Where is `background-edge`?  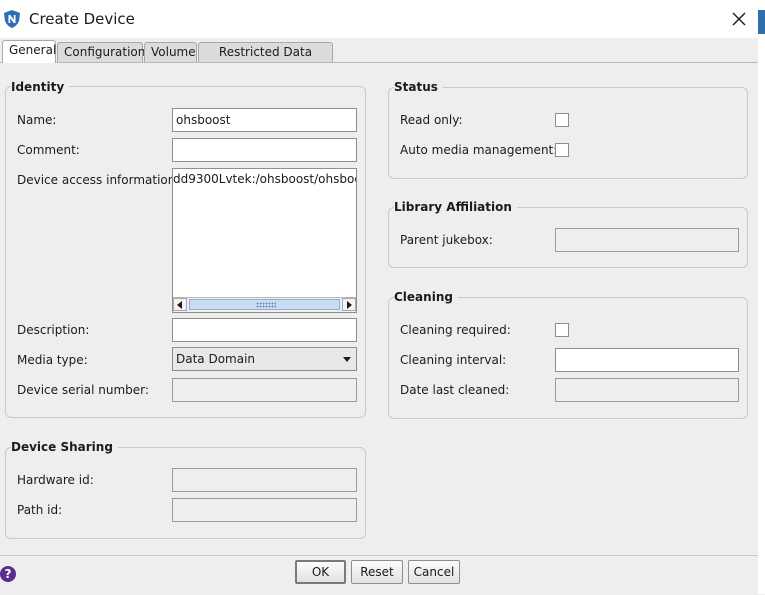
background-edge is located at coordinates (761, 297).